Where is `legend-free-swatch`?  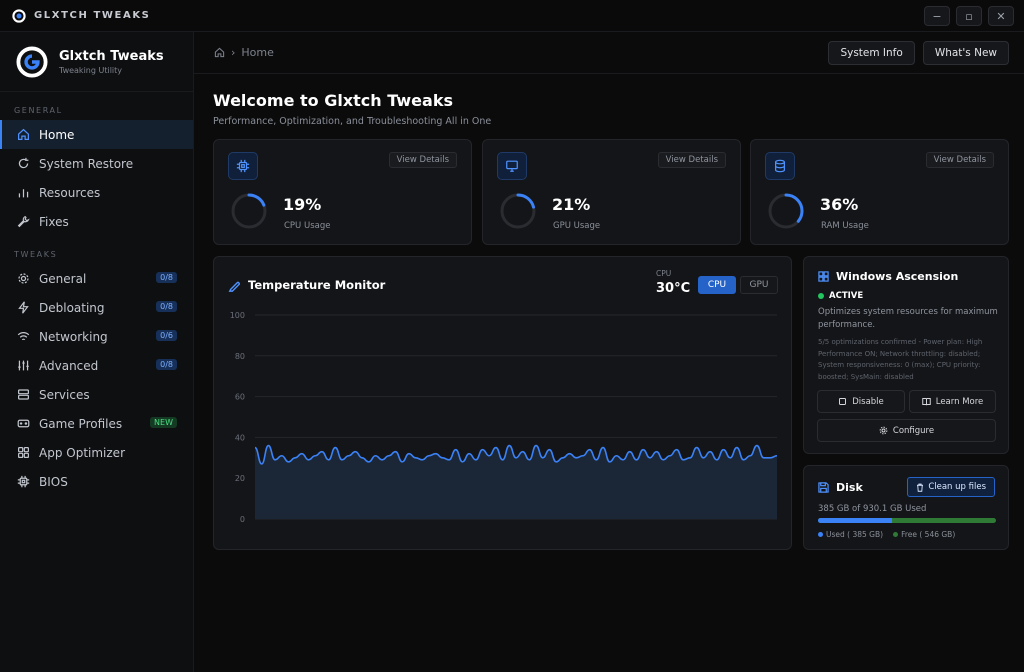
legend-free-swatch is located at coordinates (896, 534).